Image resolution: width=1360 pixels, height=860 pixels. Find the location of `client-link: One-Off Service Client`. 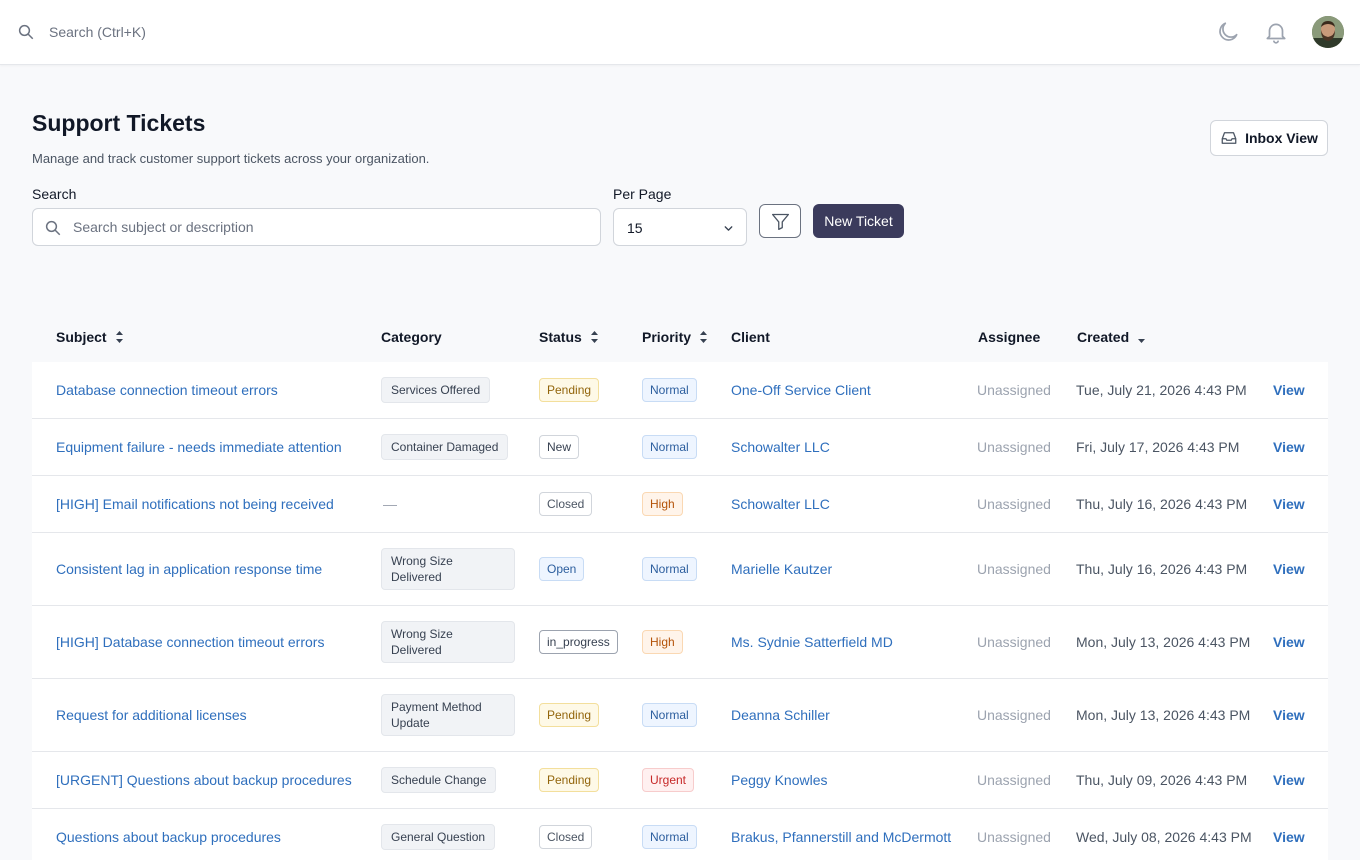

client-link: One-Off Service Client is located at coordinates (801, 390).